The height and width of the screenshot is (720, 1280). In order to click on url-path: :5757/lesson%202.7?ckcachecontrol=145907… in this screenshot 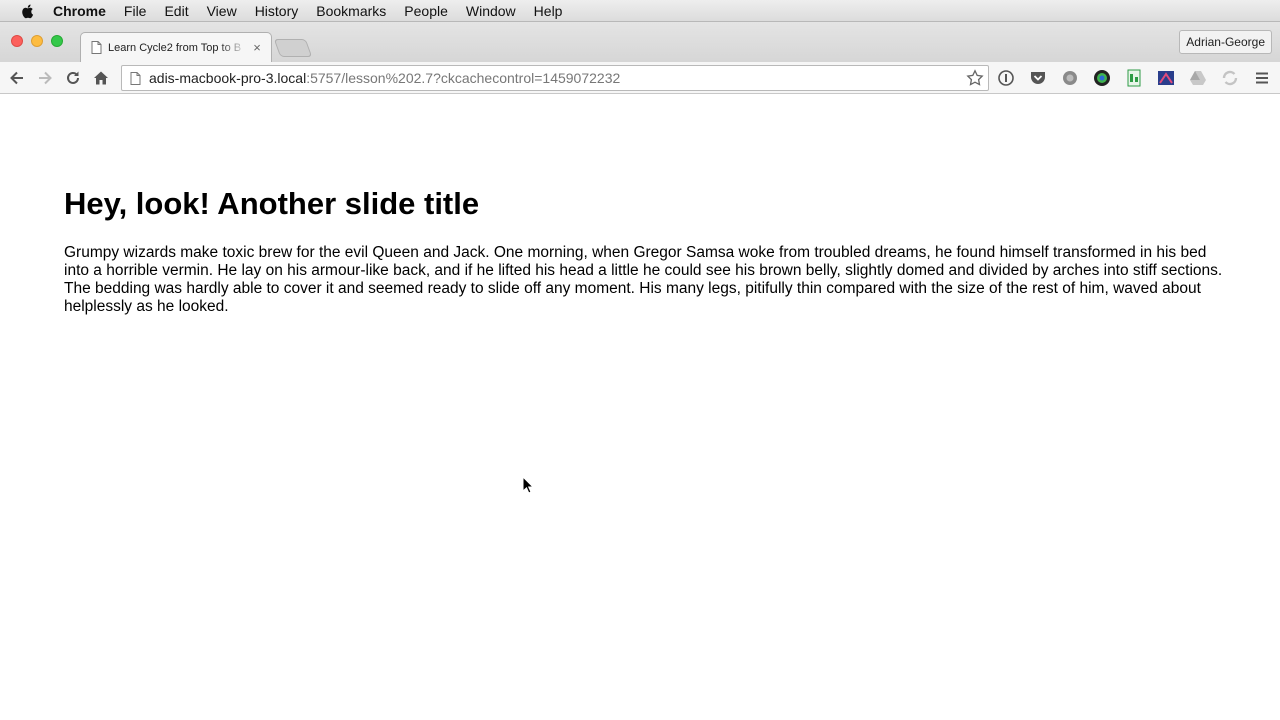, I will do `click(463, 78)`.